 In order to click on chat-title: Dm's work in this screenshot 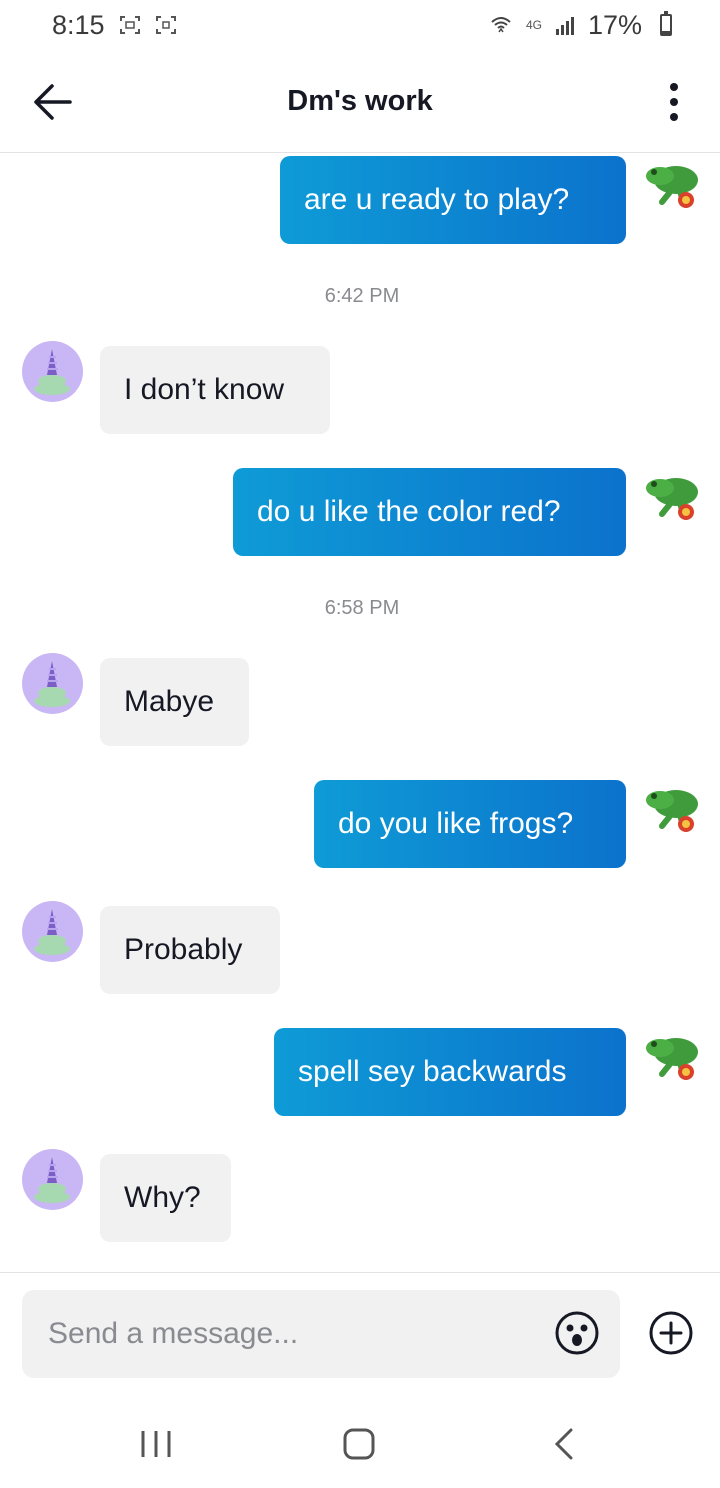, I will do `click(360, 100)`.